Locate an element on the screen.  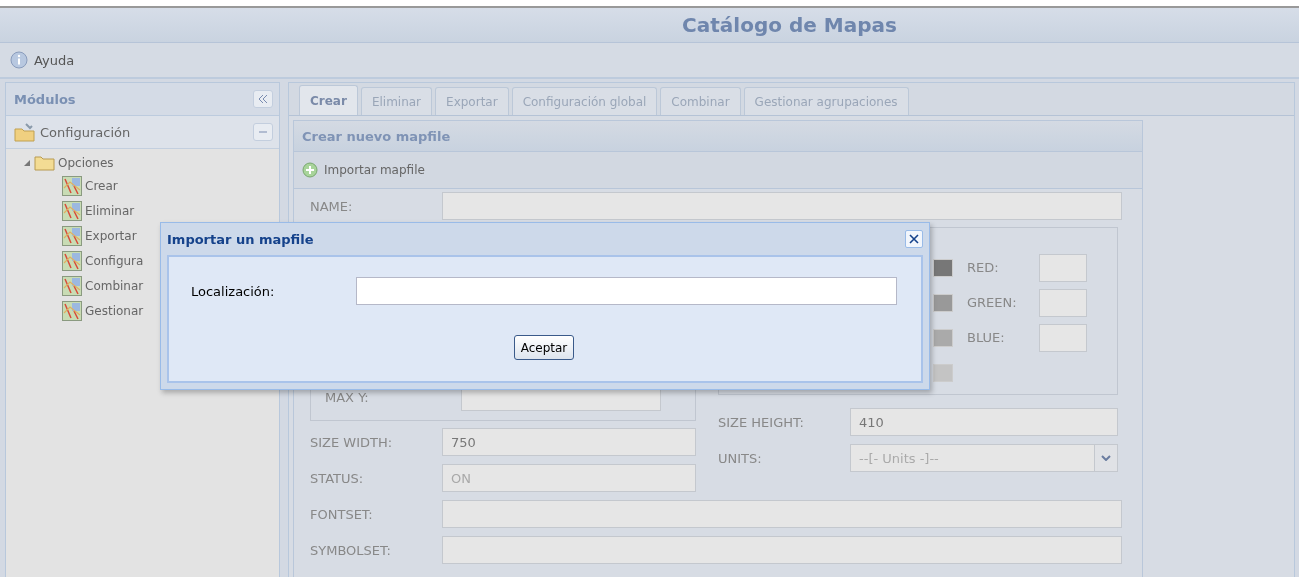
info-icon is located at coordinates (19, 60).